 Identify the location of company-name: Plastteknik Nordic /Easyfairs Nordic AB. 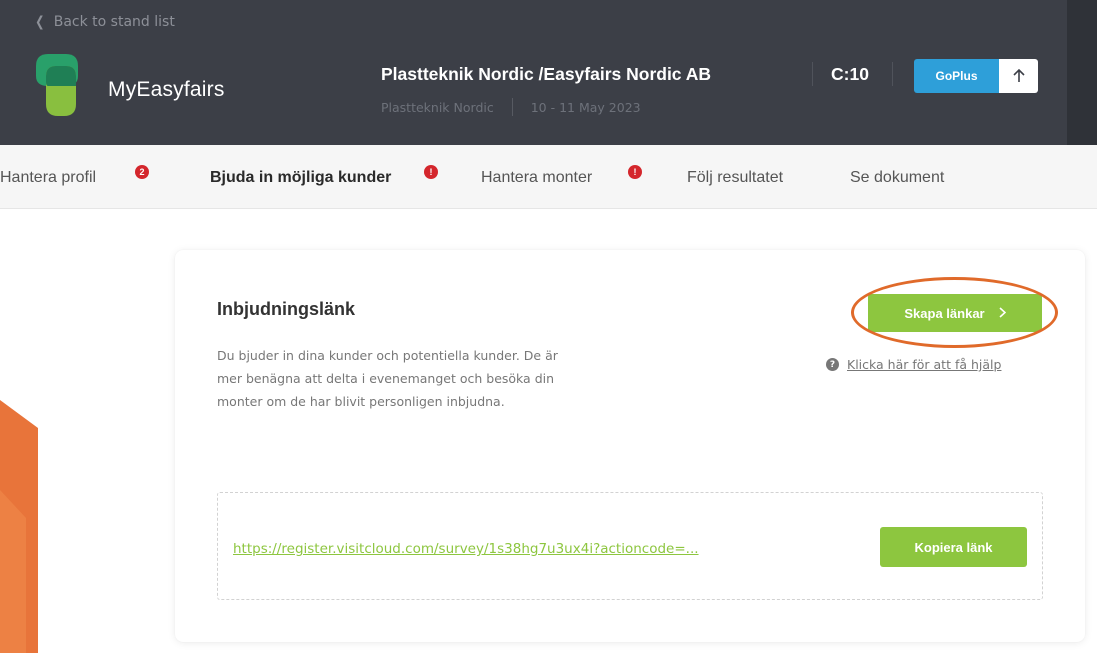
(546, 74).